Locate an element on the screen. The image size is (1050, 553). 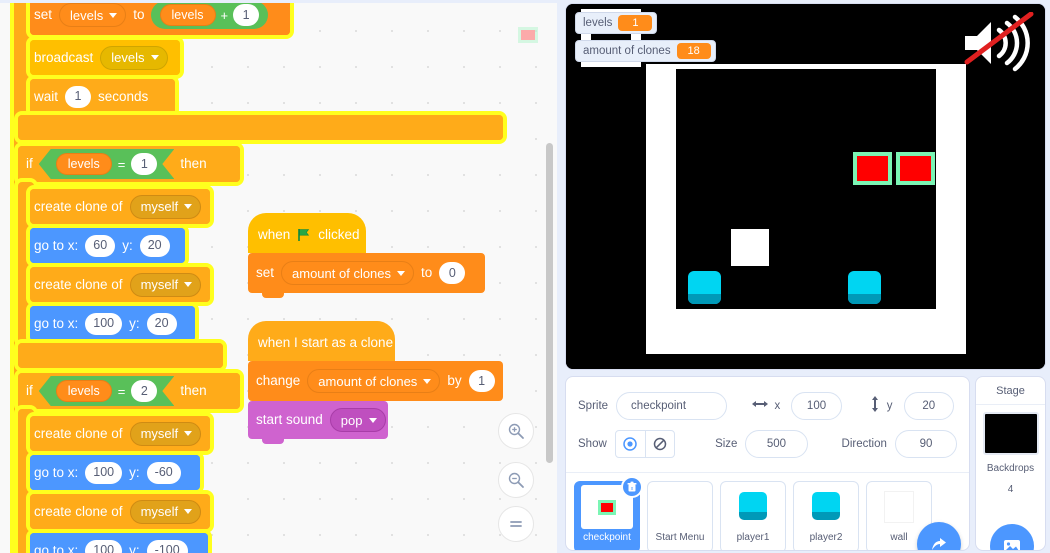
goto1-x-input: 60 is located at coordinates (100, 245).